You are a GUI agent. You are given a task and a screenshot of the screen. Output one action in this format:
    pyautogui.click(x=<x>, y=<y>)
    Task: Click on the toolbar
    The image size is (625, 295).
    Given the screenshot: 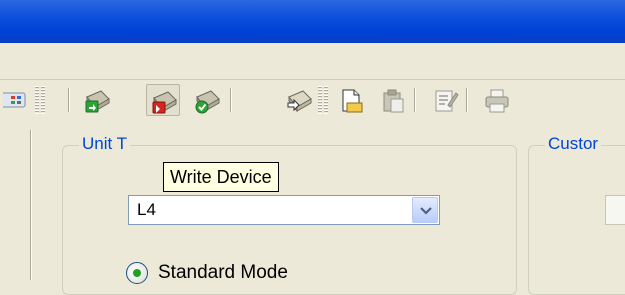 What is the action you would take?
    pyautogui.click(x=312, y=100)
    